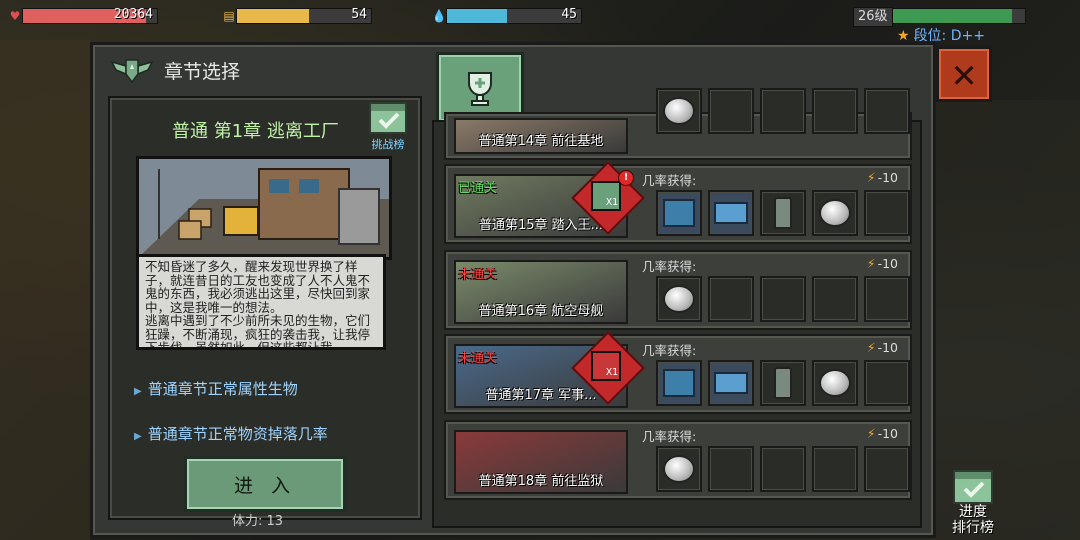 Image resolution: width=1080 pixels, height=540 pixels. I want to click on health-bar: 20364, so click(90, 15).